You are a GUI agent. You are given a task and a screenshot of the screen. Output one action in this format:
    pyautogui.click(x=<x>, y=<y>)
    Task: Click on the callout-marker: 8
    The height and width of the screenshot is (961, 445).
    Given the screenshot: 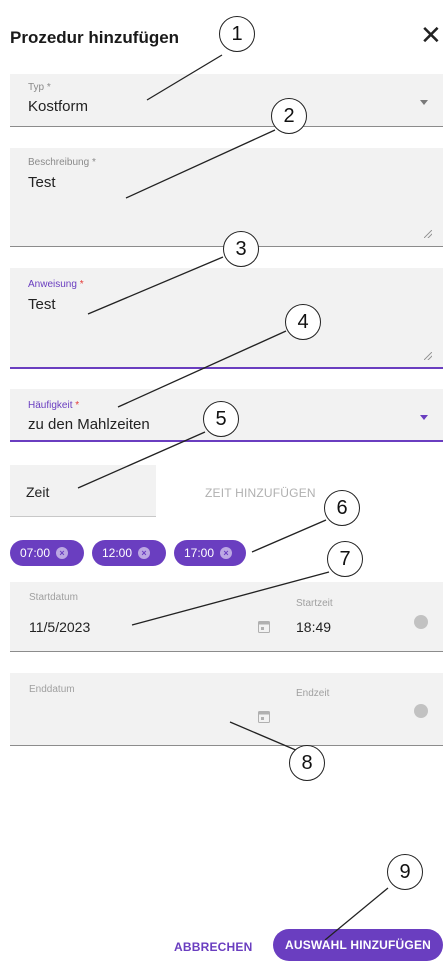 What is the action you would take?
    pyautogui.click(x=307, y=763)
    